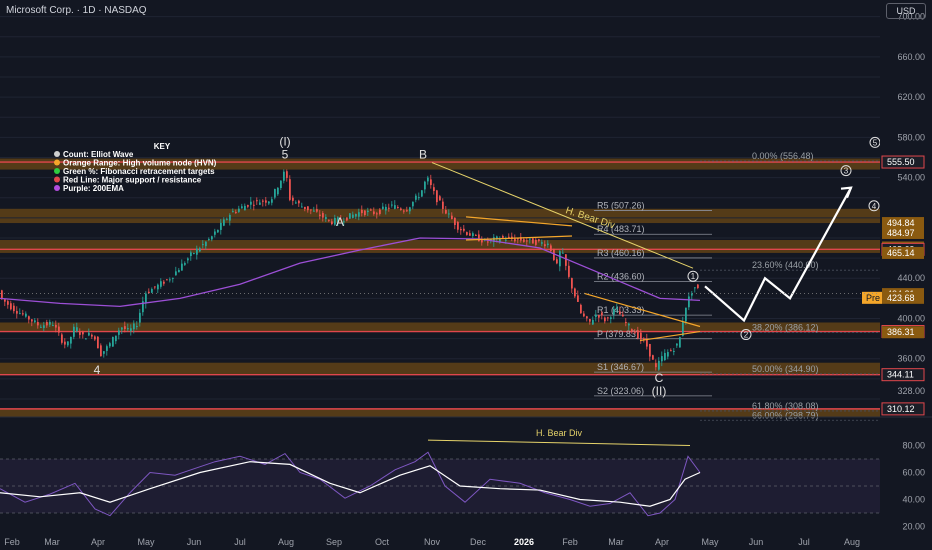  Describe the element at coordinates (913, 446) in the screenshot. I see `rsi-tick-3: 80.00` at that location.